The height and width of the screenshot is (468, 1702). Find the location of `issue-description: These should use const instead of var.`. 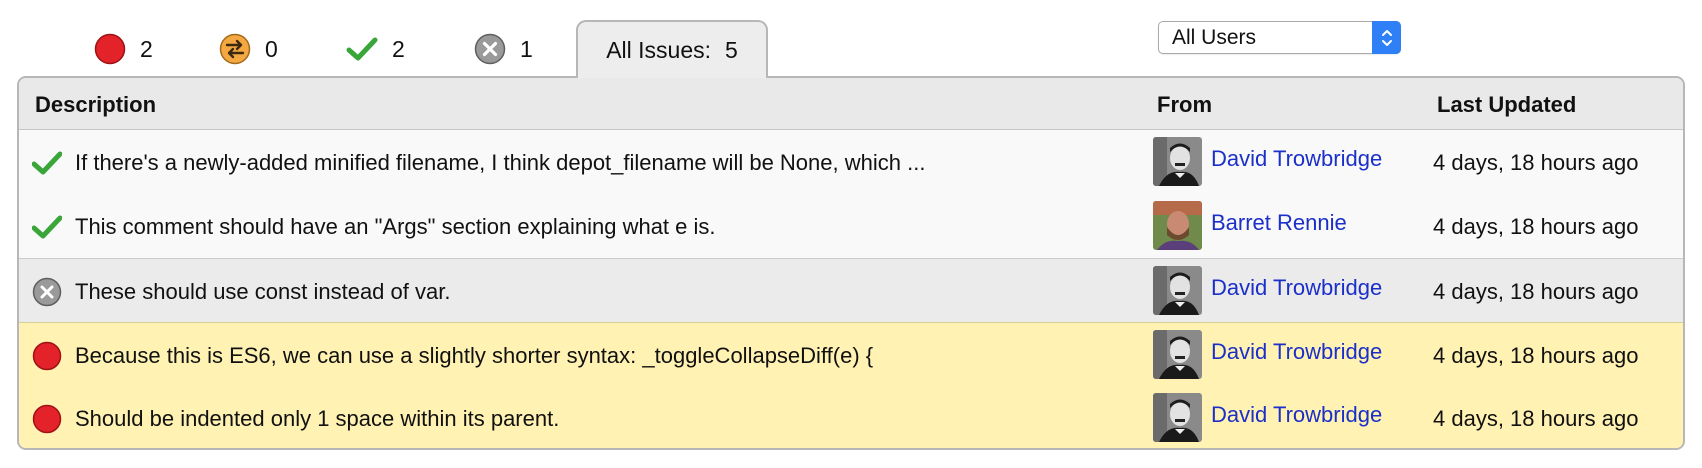

issue-description: These should use const instead of var. is located at coordinates (263, 291).